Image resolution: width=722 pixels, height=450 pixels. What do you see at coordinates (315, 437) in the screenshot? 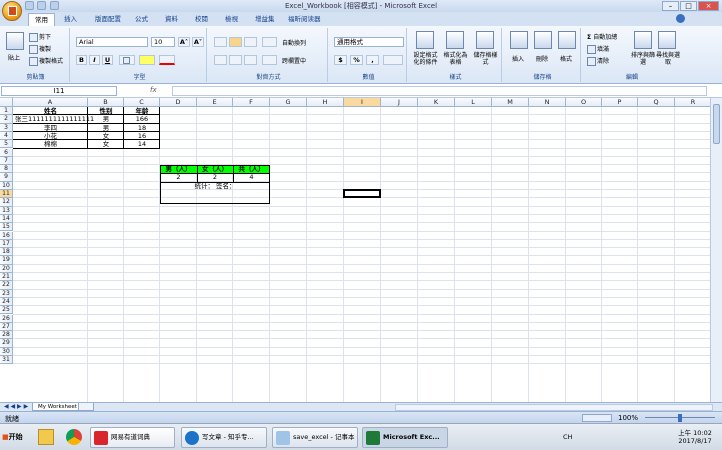
I see `task-notepad: save_excel - 记事本` at bounding box center [315, 437].